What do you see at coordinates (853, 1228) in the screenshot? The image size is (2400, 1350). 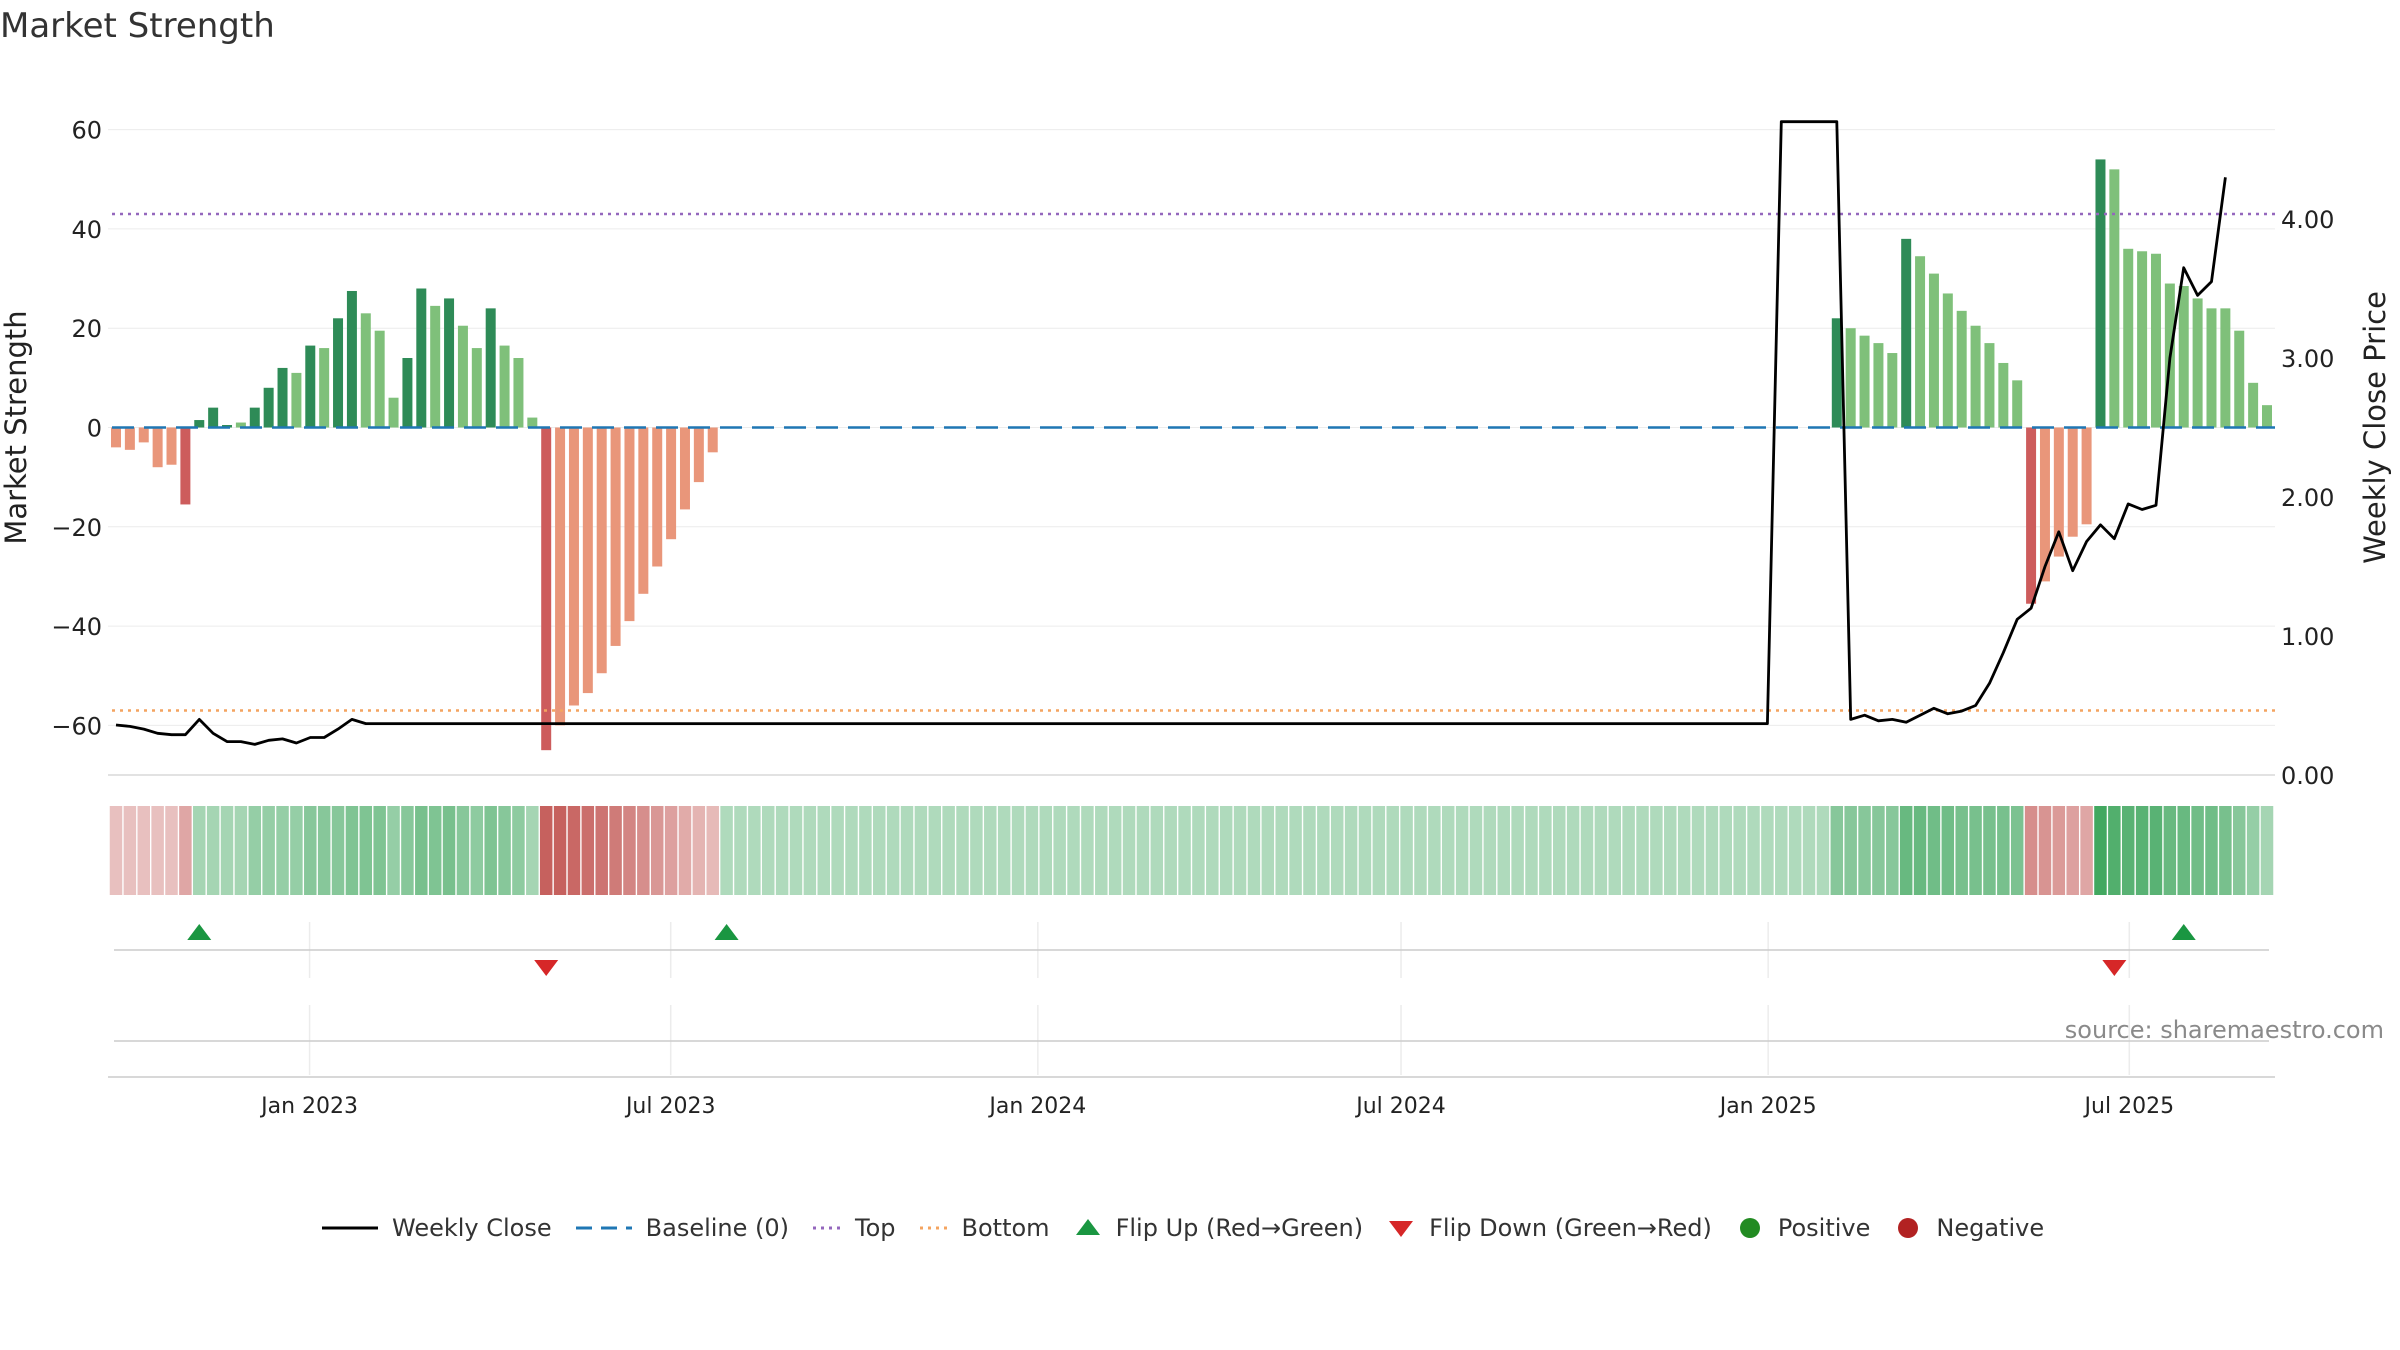 I see `legend-item: Top` at bounding box center [853, 1228].